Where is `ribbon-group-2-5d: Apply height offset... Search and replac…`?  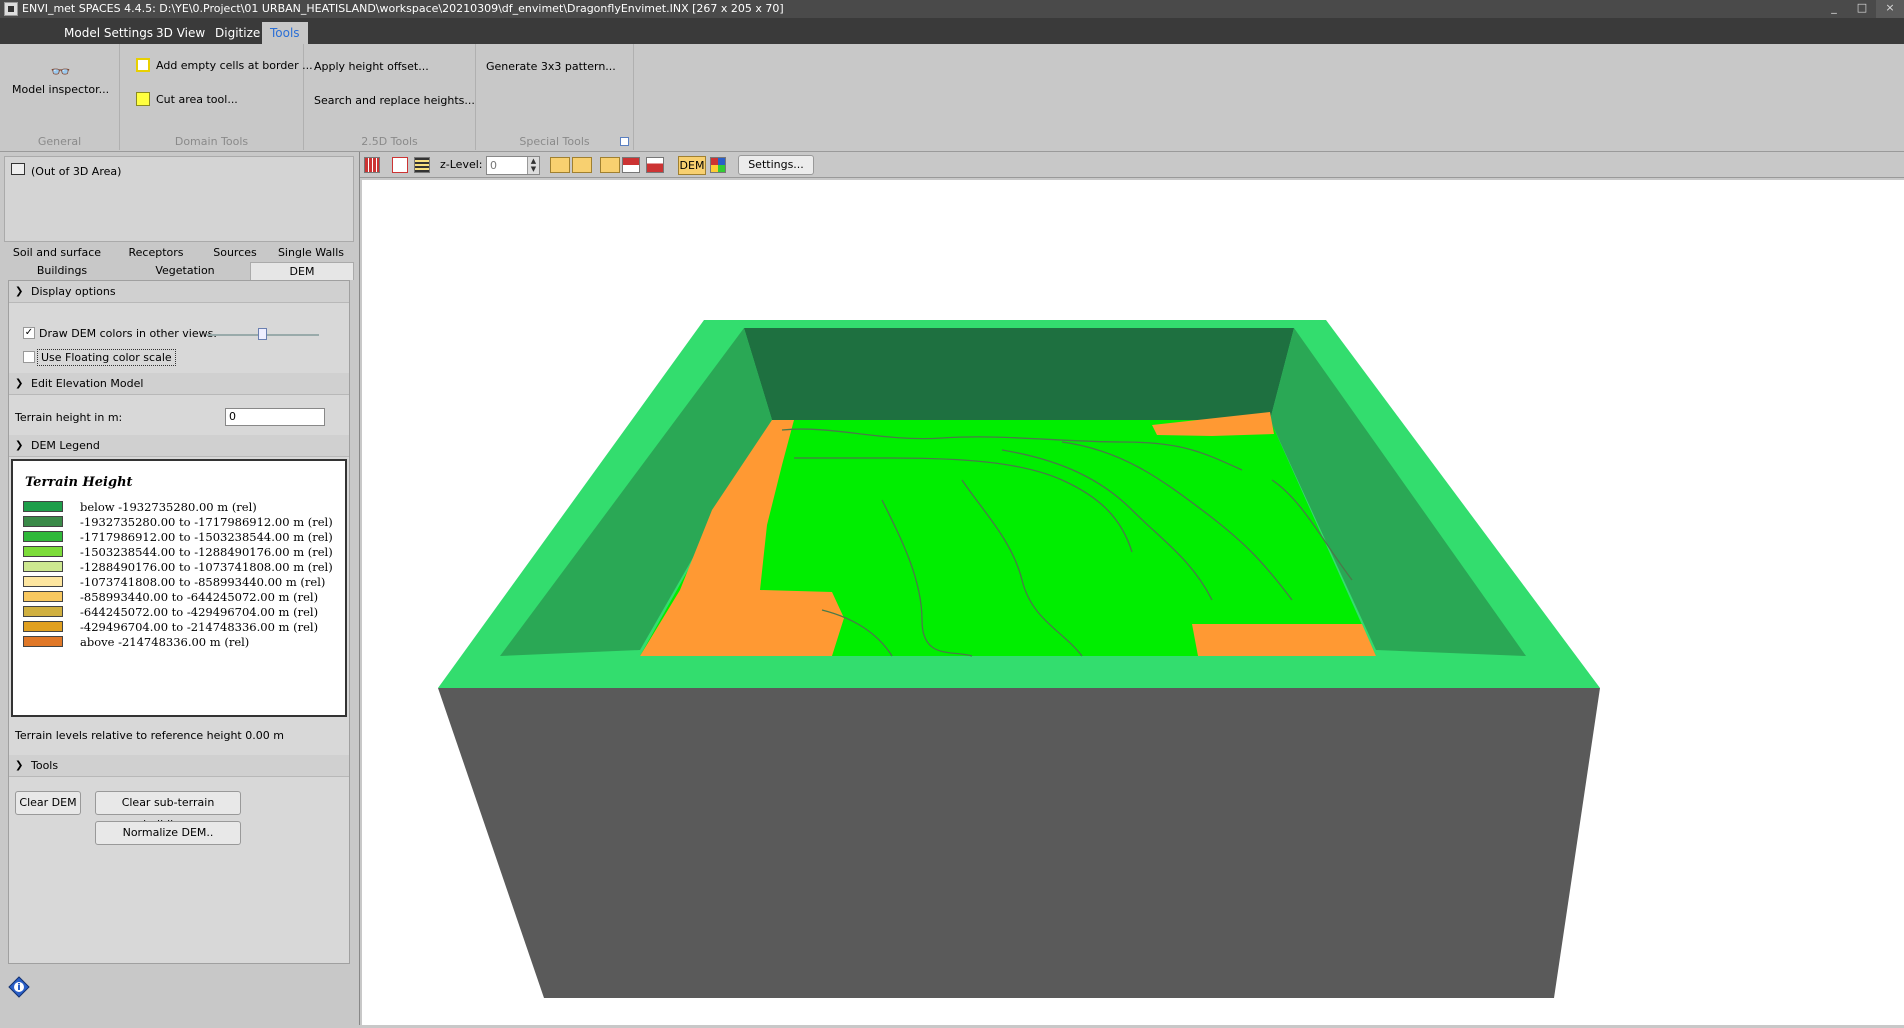
ribbon-group-2-5d: Apply height offset... Search and replac… is located at coordinates (390, 97).